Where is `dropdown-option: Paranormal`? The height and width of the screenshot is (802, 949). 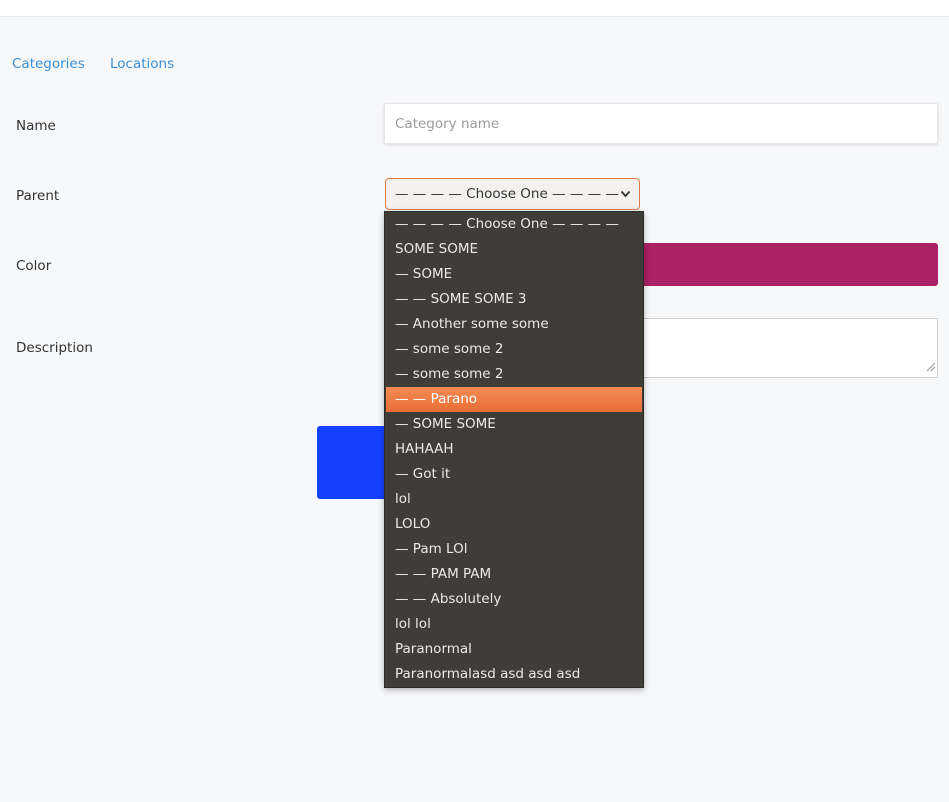 dropdown-option: Paranormal is located at coordinates (514, 649).